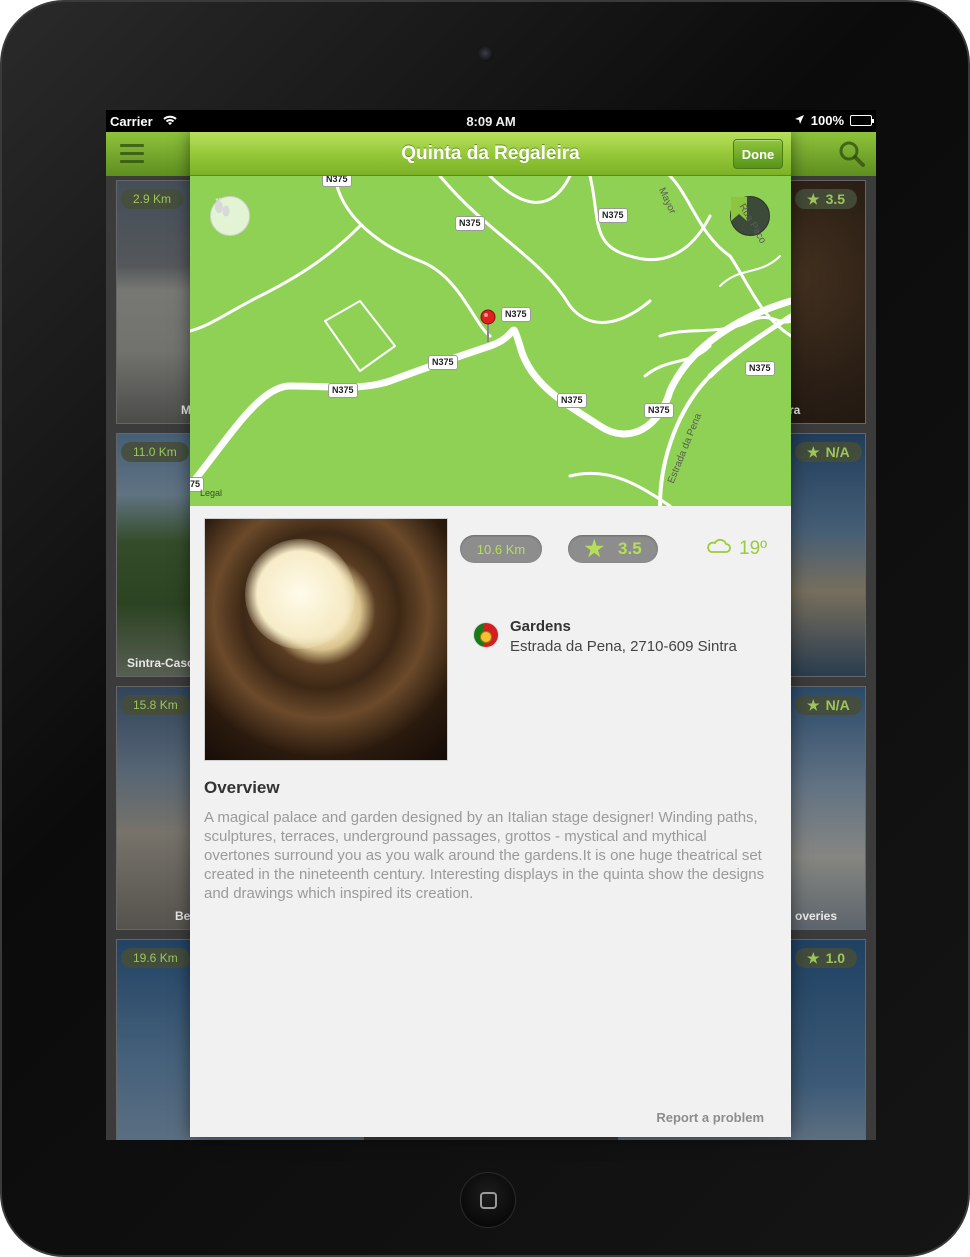  Describe the element at coordinates (540, 626) in the screenshot. I see `category-label: Gardens` at that location.